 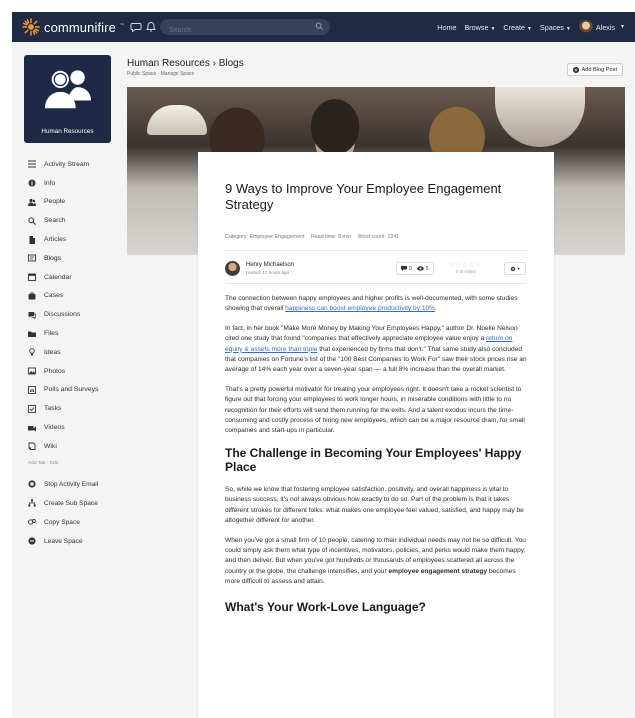 I want to click on space-name: Human Resources, so click(x=67, y=131).